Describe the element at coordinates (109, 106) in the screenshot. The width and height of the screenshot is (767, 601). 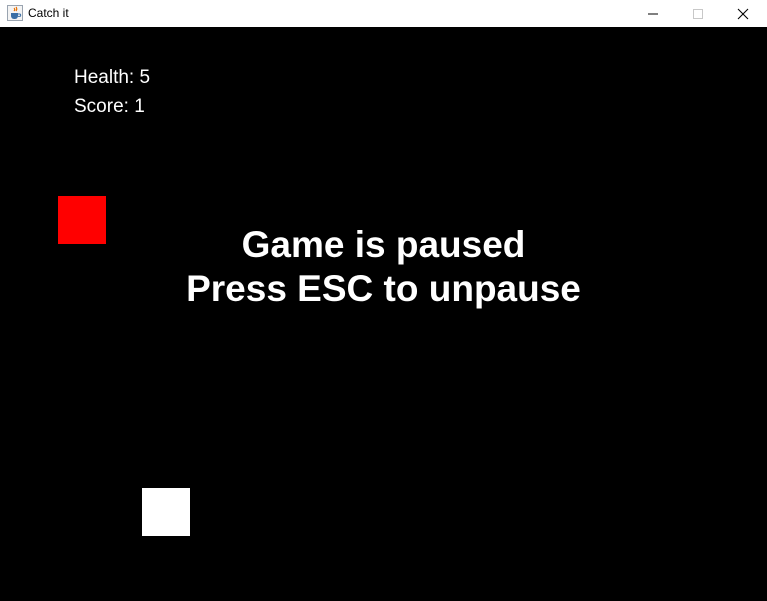
I see `score-counter: Score: 1` at that location.